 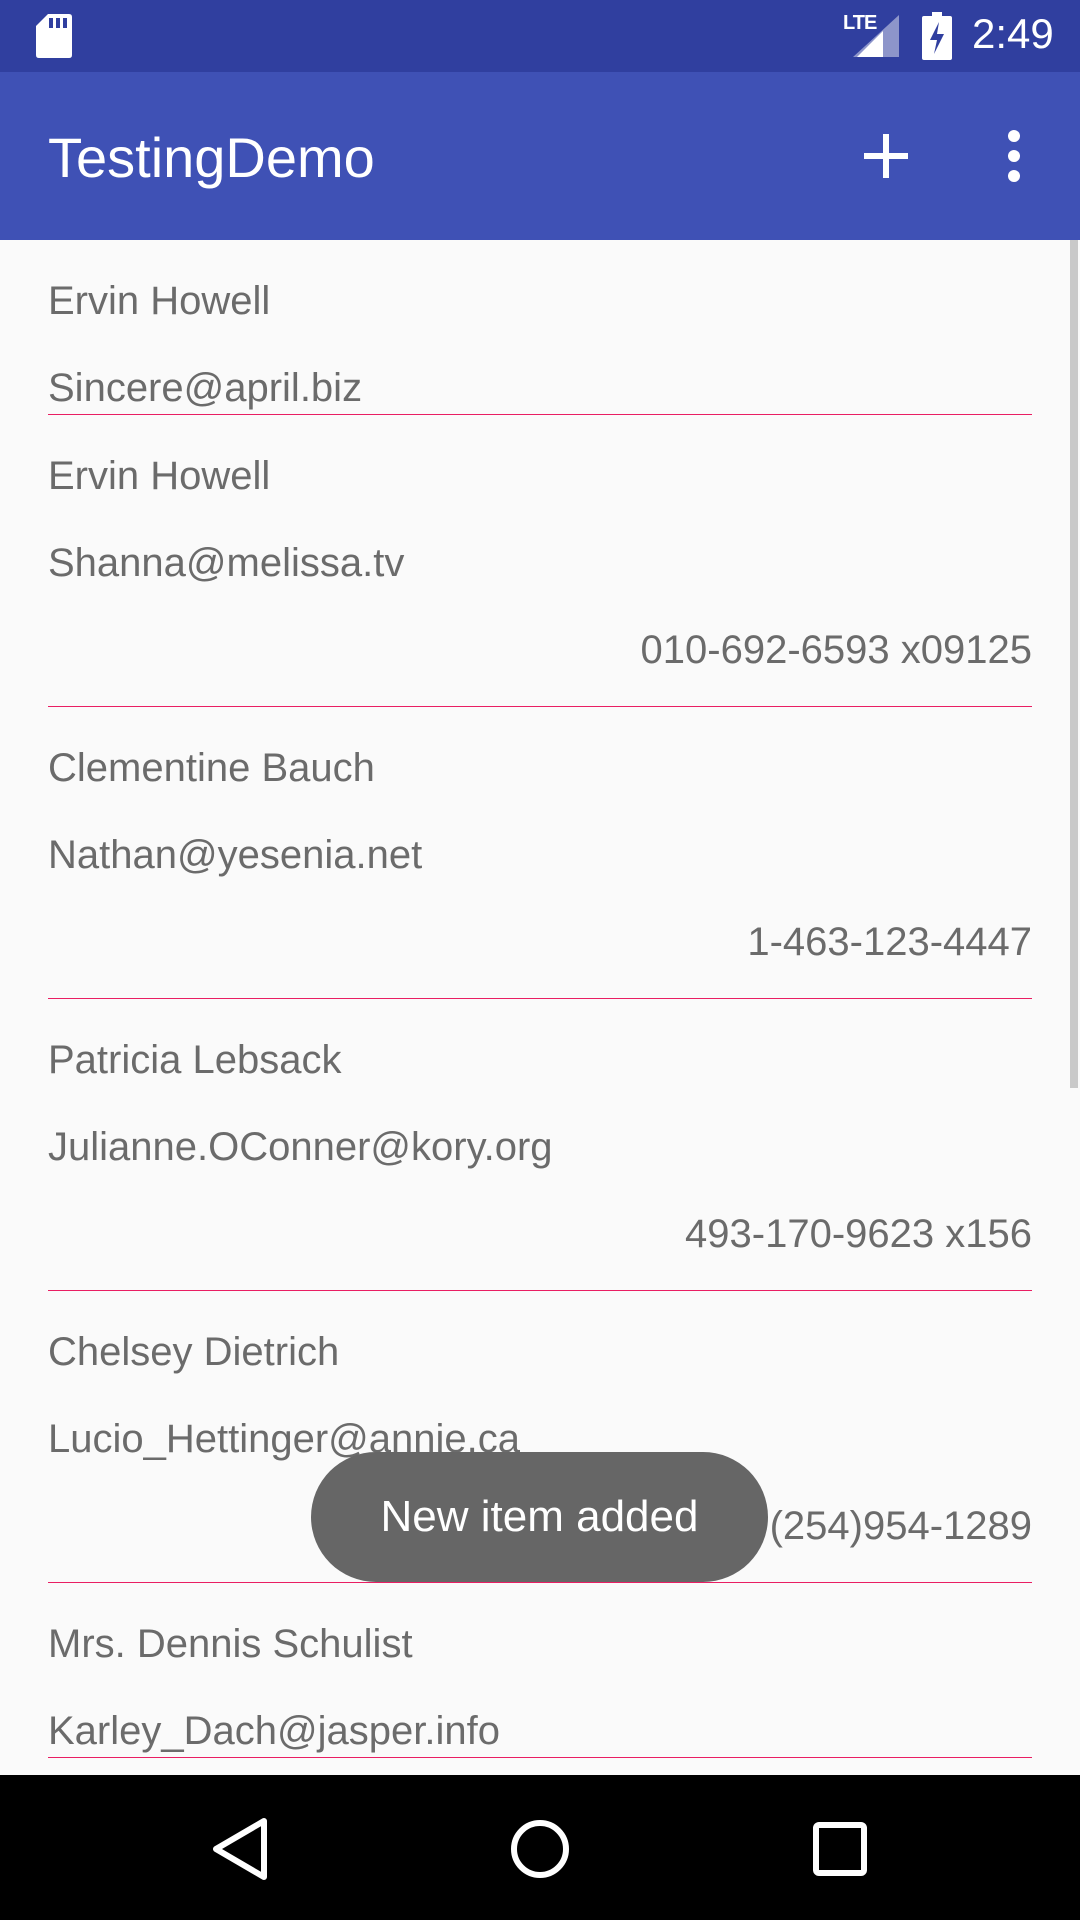 I want to click on home-button, so click(x=540, y=1849).